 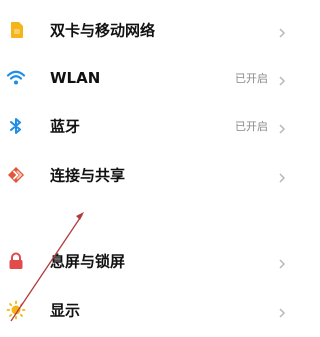 I want to click on settings-item-label: 连接与共享, so click(x=88, y=175).